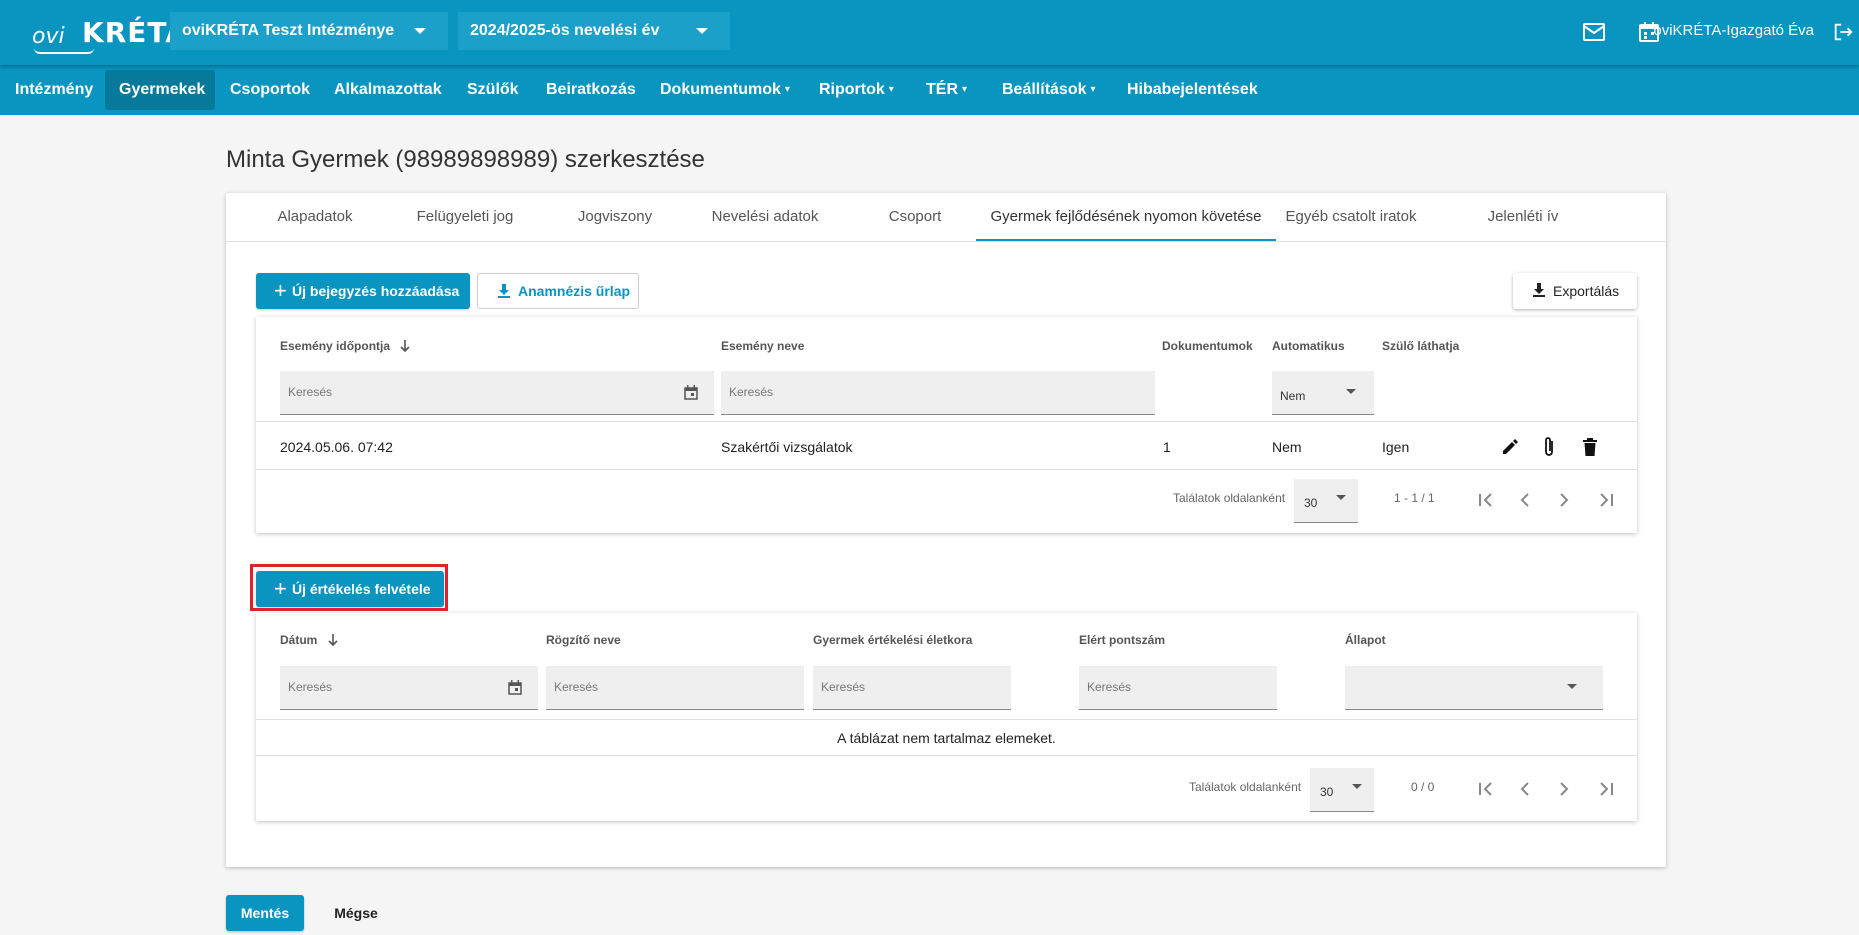  Describe the element at coordinates (1308, 346) in the screenshot. I see `col-automatic: Automatikus` at that location.